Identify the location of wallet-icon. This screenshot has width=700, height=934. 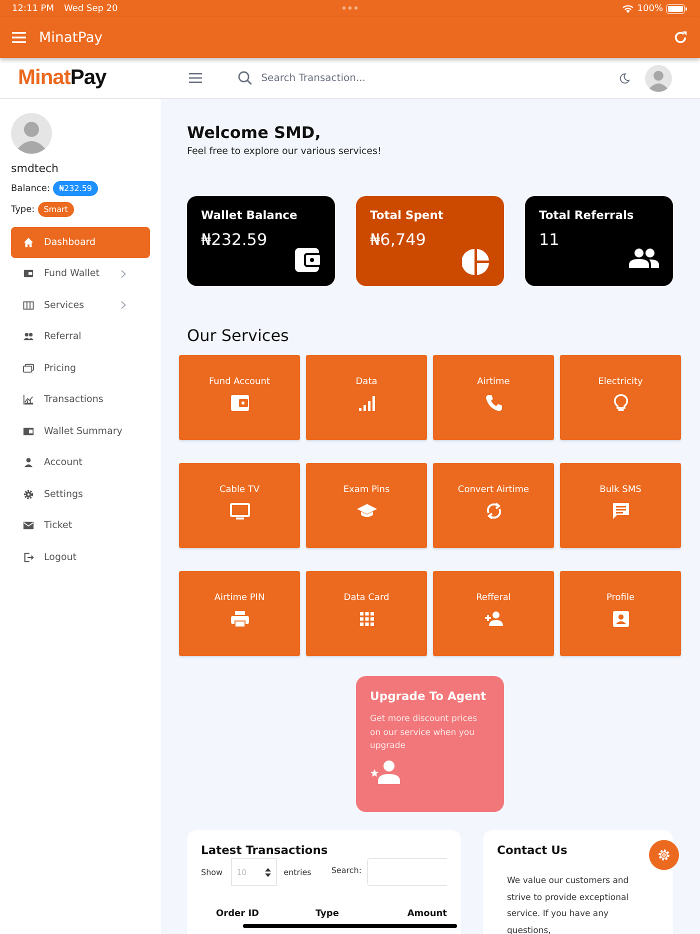
(308, 260).